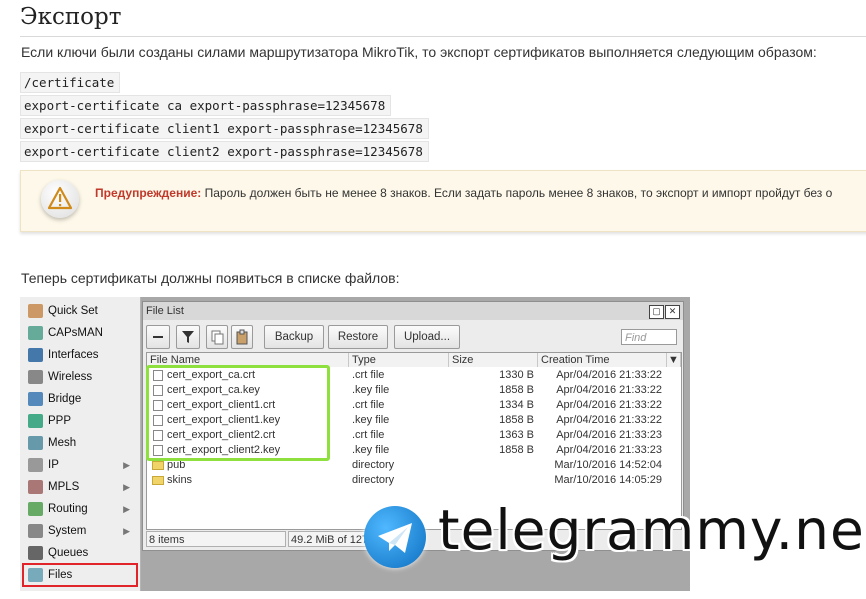  I want to click on sidebar-item-capsman: CAPsMAN, so click(79, 333).